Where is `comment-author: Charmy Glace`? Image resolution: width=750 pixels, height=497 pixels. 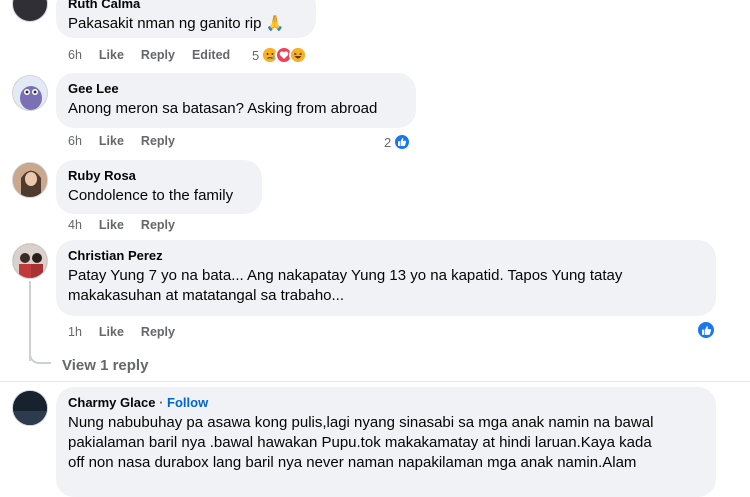
comment-author: Charmy Glace is located at coordinates (111, 402).